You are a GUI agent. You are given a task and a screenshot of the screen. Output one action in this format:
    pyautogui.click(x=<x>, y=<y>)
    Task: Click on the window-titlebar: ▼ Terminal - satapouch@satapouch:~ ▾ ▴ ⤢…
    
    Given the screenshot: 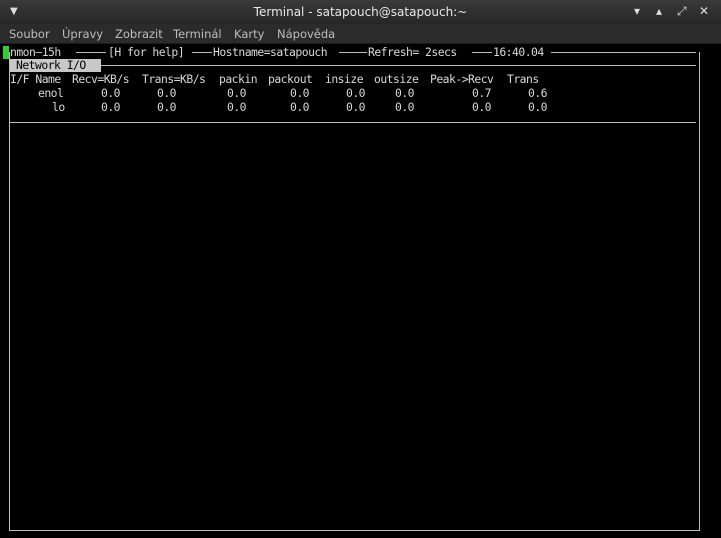 What is the action you would take?
    pyautogui.click(x=360, y=12)
    